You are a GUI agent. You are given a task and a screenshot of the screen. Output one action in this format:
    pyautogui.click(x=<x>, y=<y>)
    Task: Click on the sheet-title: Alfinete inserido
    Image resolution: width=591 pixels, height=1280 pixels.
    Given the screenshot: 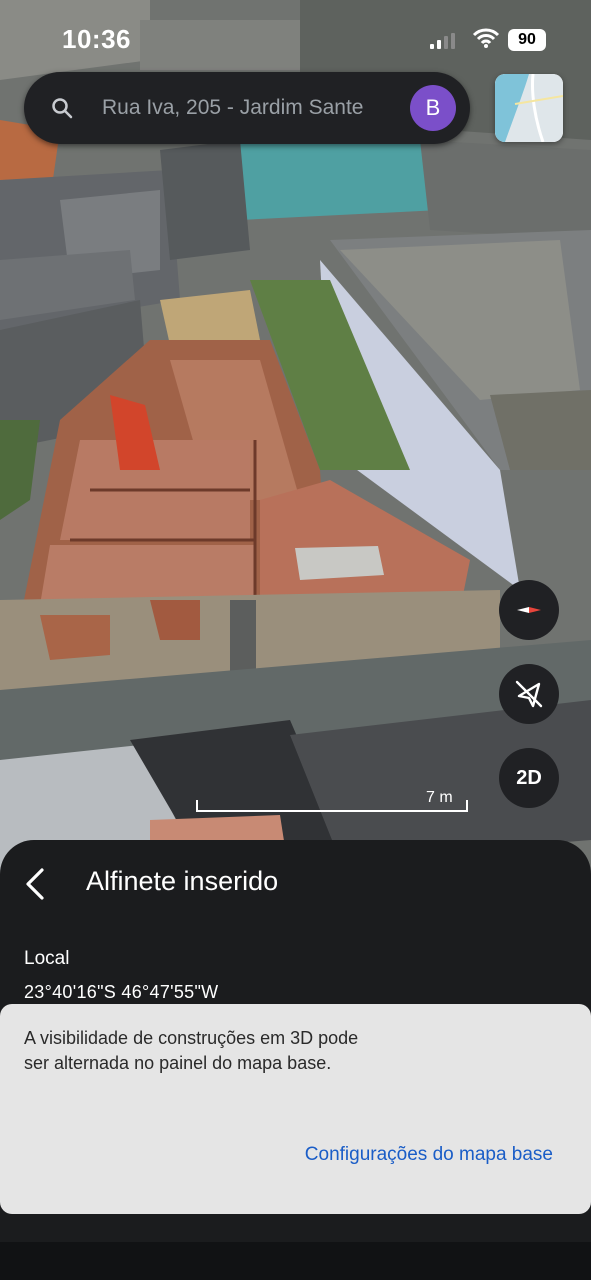 What is the action you would take?
    pyautogui.click(x=182, y=881)
    